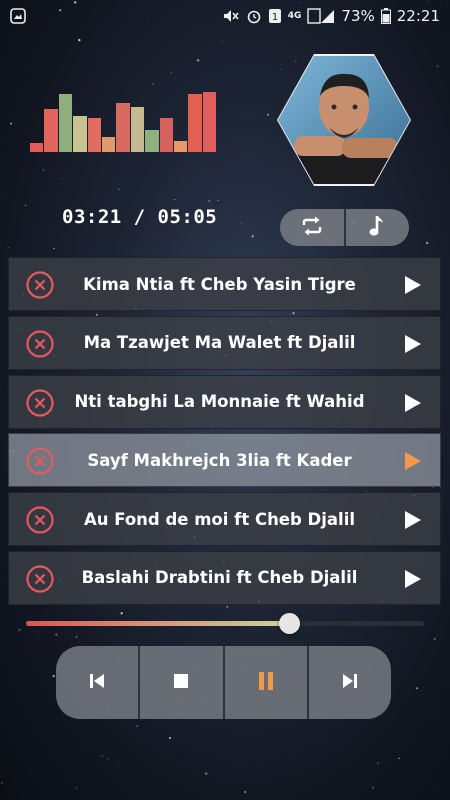 The image size is (450, 800). I want to click on track-title: Au Fond de moi ft Cheb Djalil, so click(219, 519).